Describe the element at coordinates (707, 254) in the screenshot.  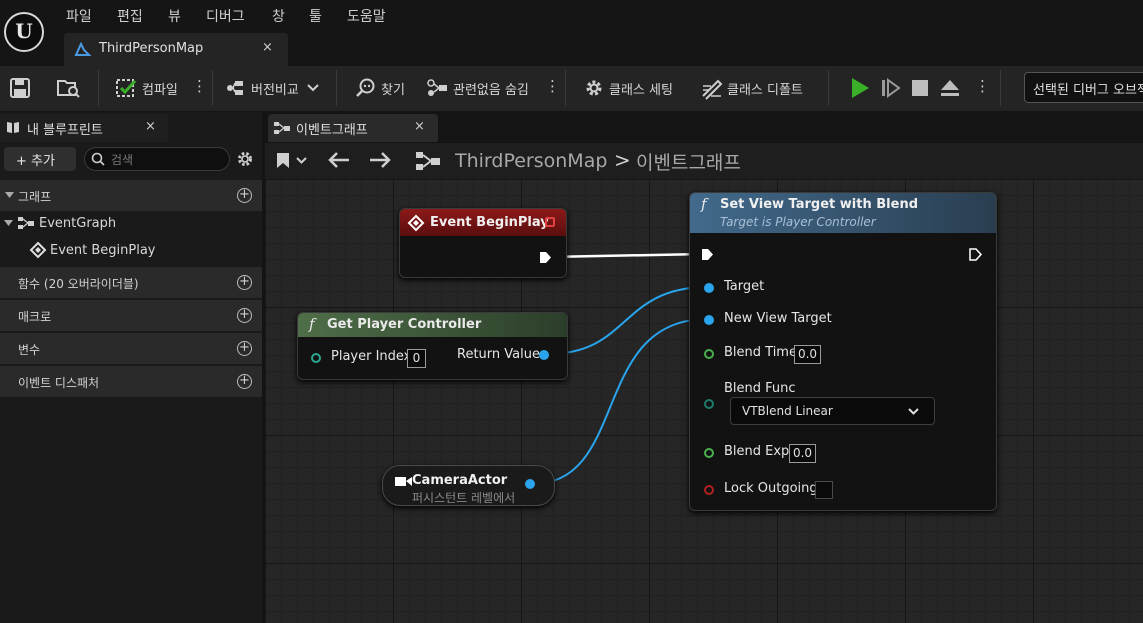
I see `exec-in-pin` at that location.